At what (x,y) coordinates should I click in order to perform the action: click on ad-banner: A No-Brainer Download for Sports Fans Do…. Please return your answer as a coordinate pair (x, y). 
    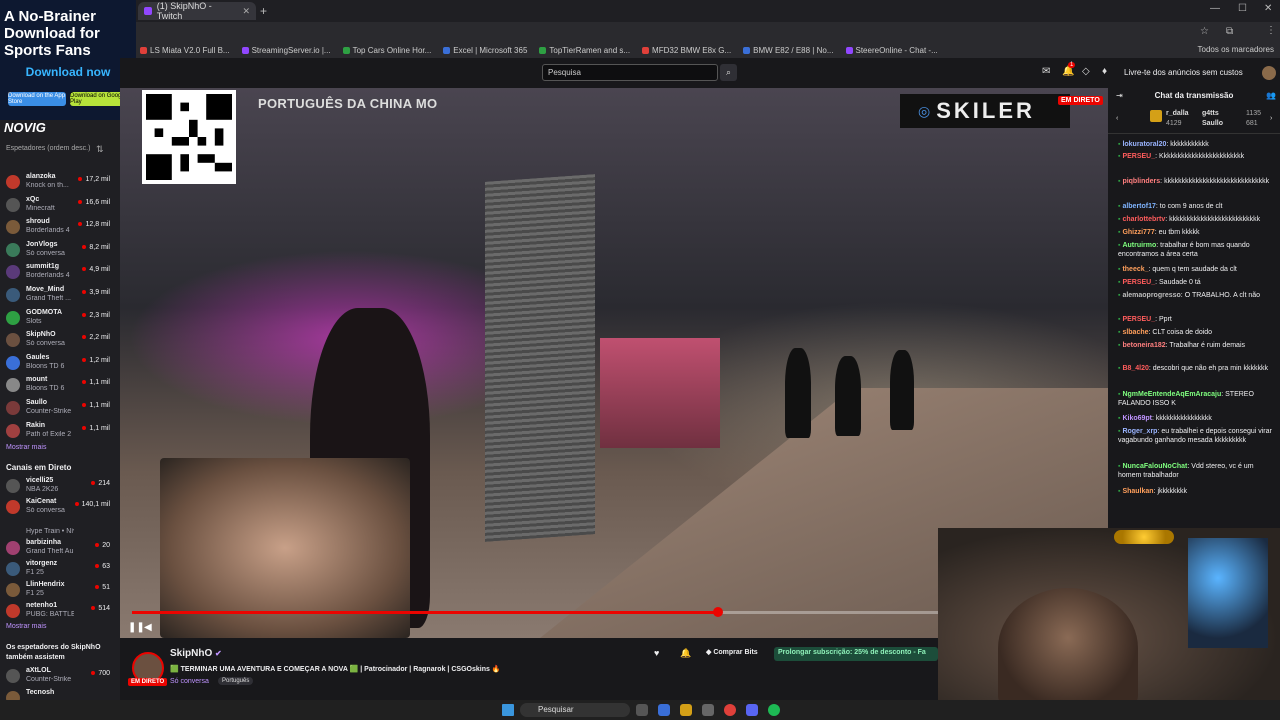
    Looking at the image, I should click on (68, 60).